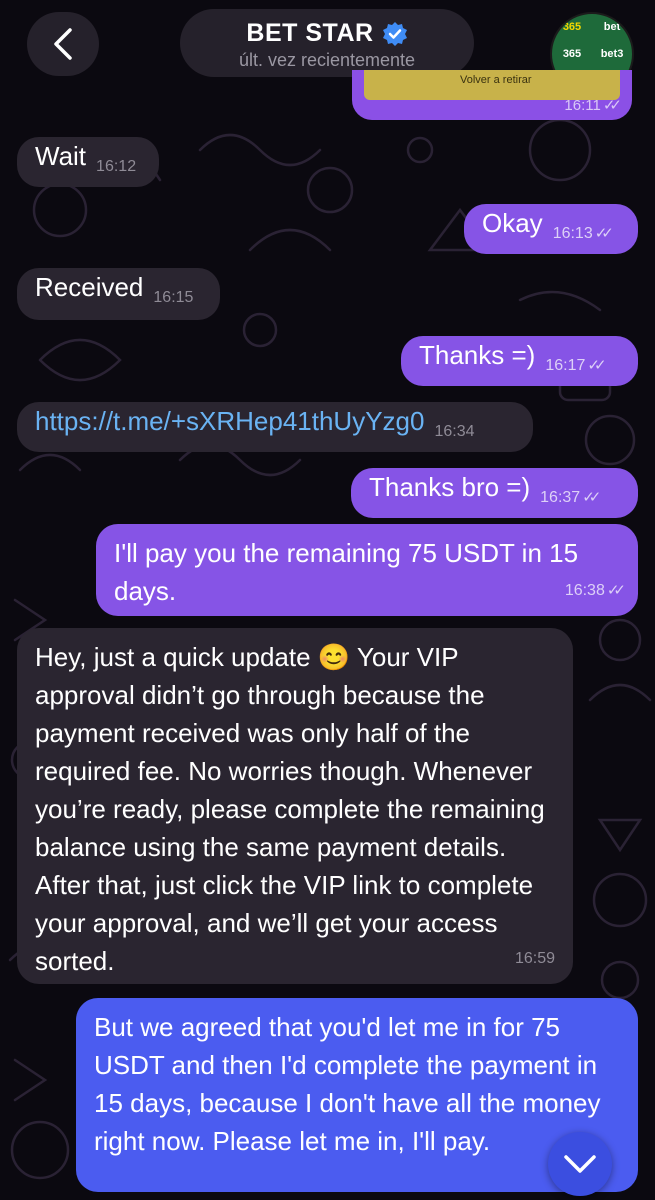 This screenshot has width=655, height=1200. What do you see at coordinates (612, 27) in the screenshot?
I see `avatar-text: bet` at bounding box center [612, 27].